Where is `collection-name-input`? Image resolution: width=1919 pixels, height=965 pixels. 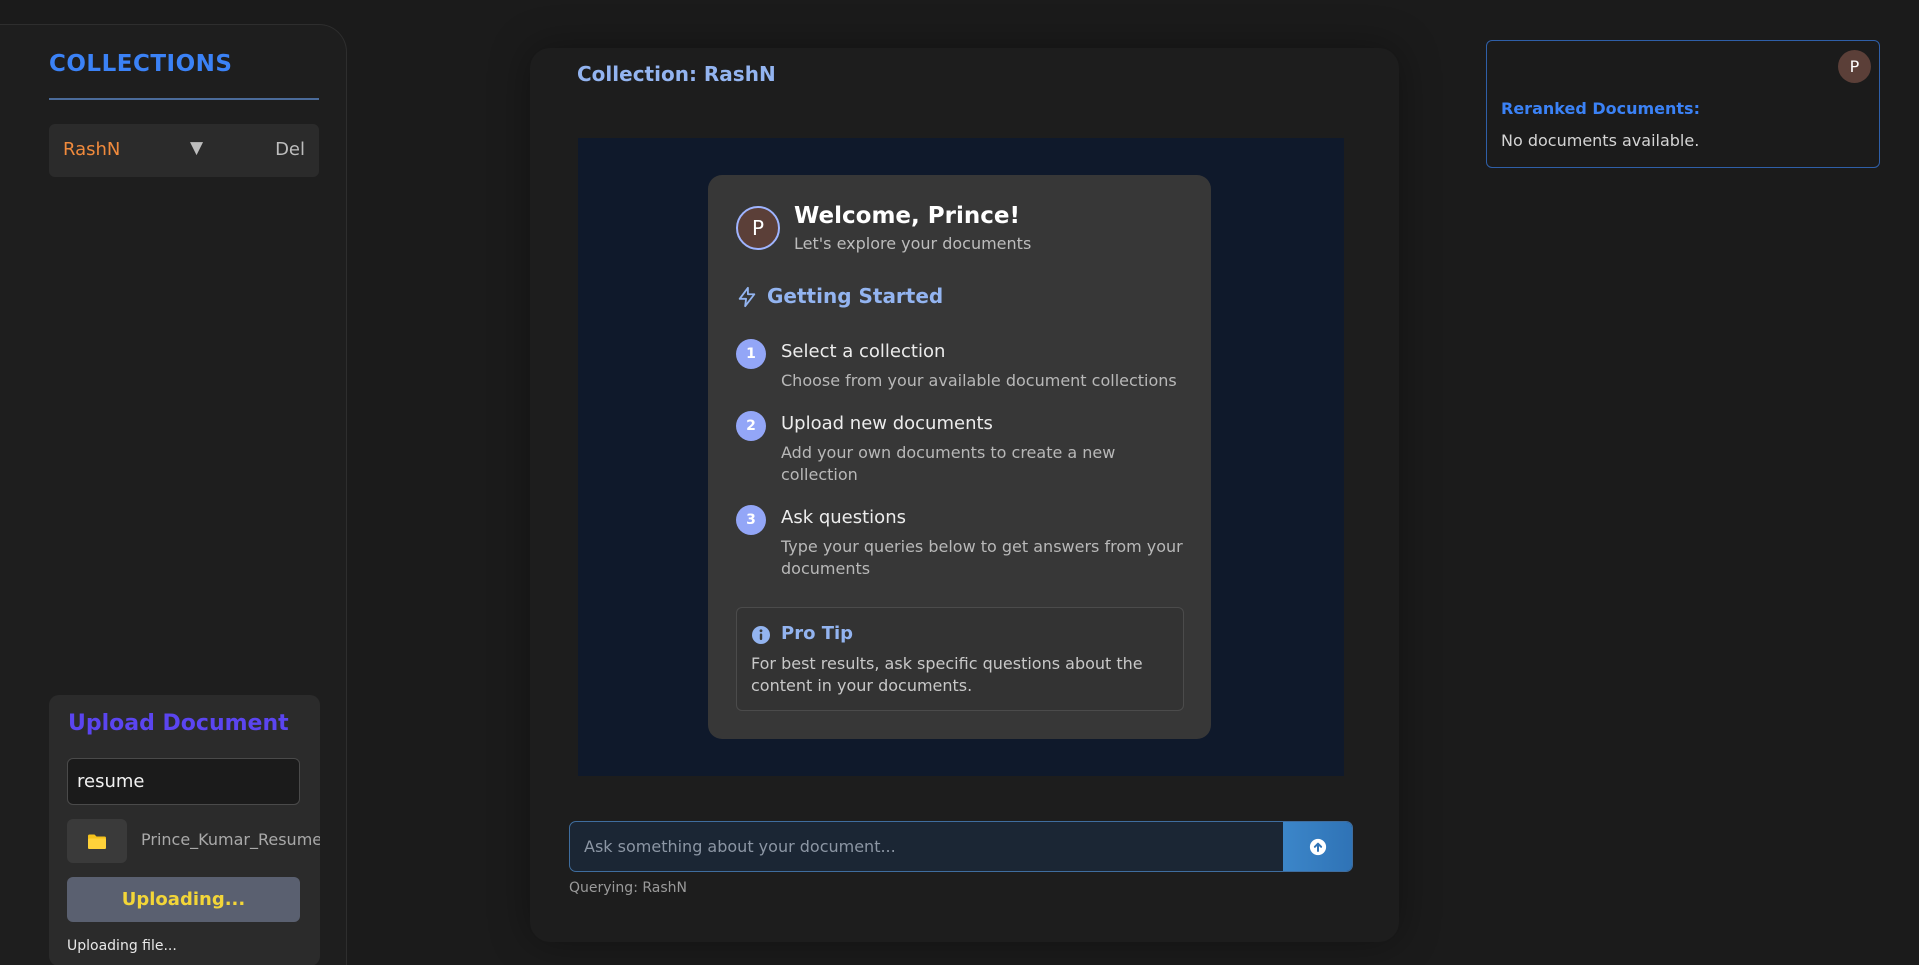
collection-name-input is located at coordinates (183, 781).